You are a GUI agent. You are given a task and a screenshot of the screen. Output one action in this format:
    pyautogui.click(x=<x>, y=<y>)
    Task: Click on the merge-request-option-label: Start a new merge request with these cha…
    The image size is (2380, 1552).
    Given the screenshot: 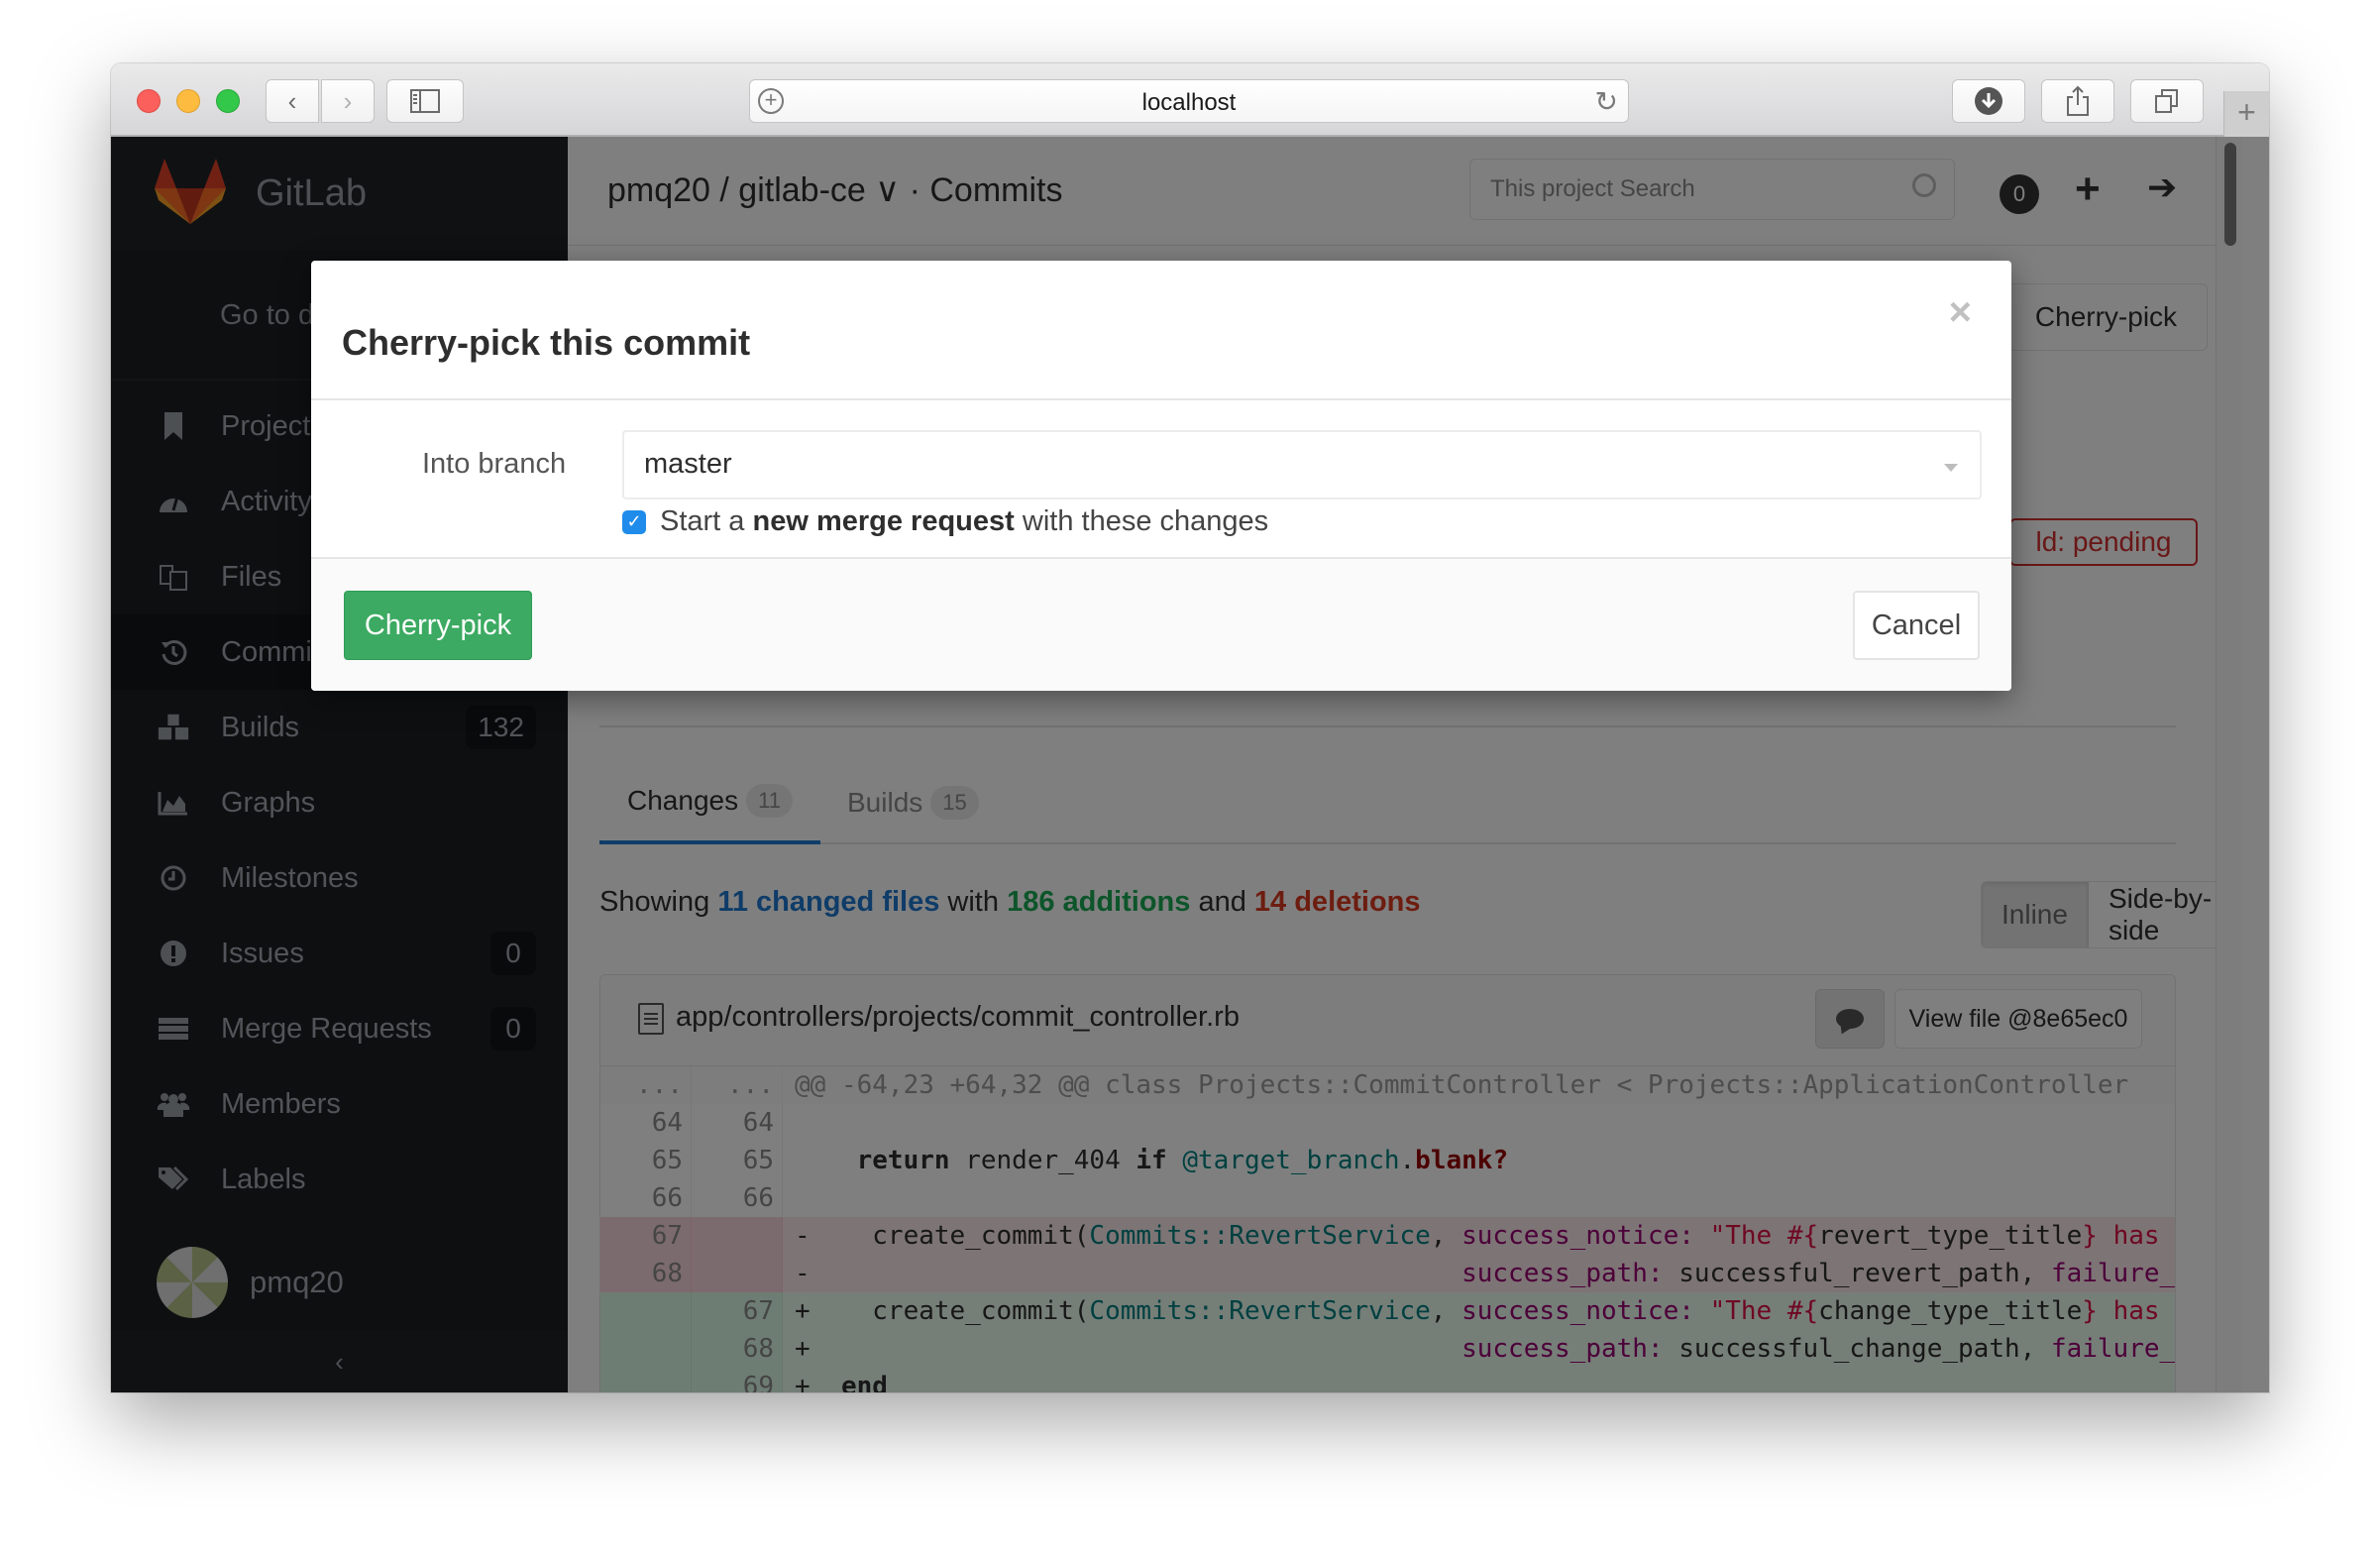 What is the action you would take?
    pyautogui.click(x=964, y=521)
    